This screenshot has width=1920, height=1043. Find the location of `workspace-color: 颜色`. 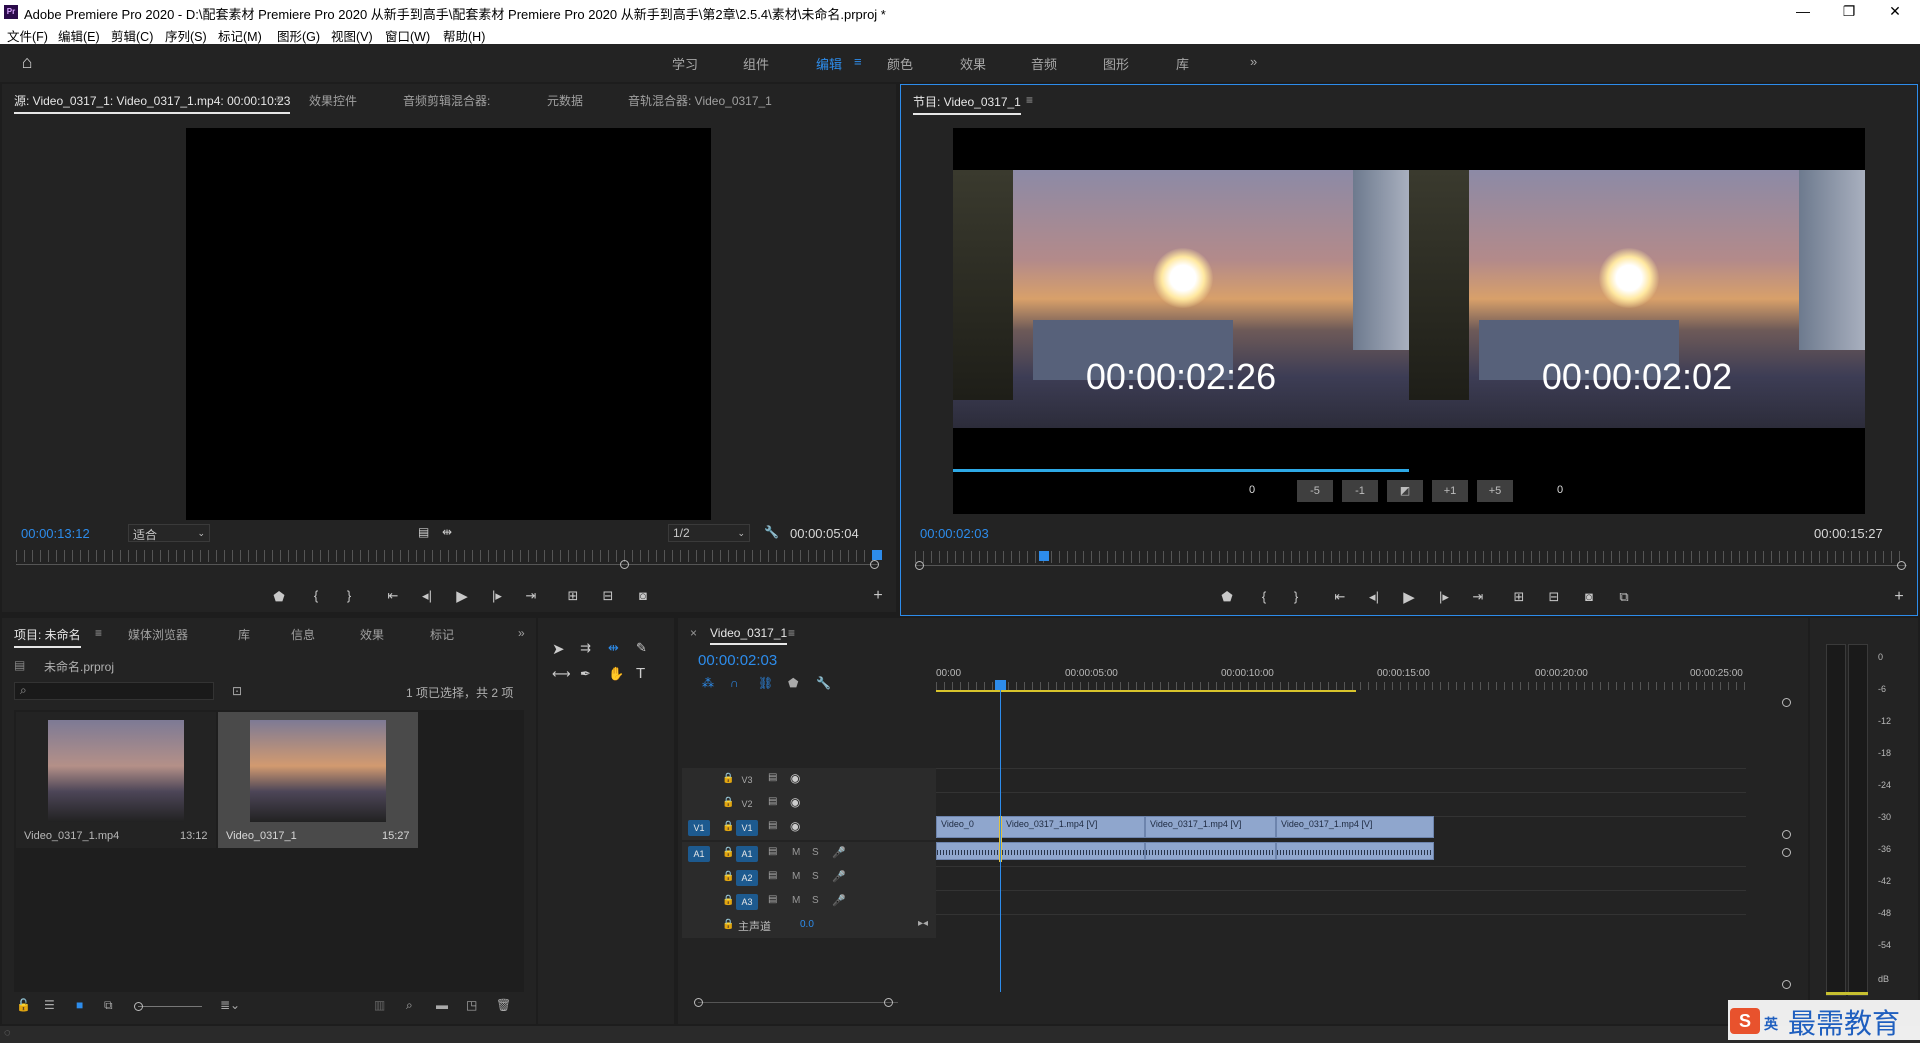

workspace-color: 颜色 is located at coordinates (900, 63).